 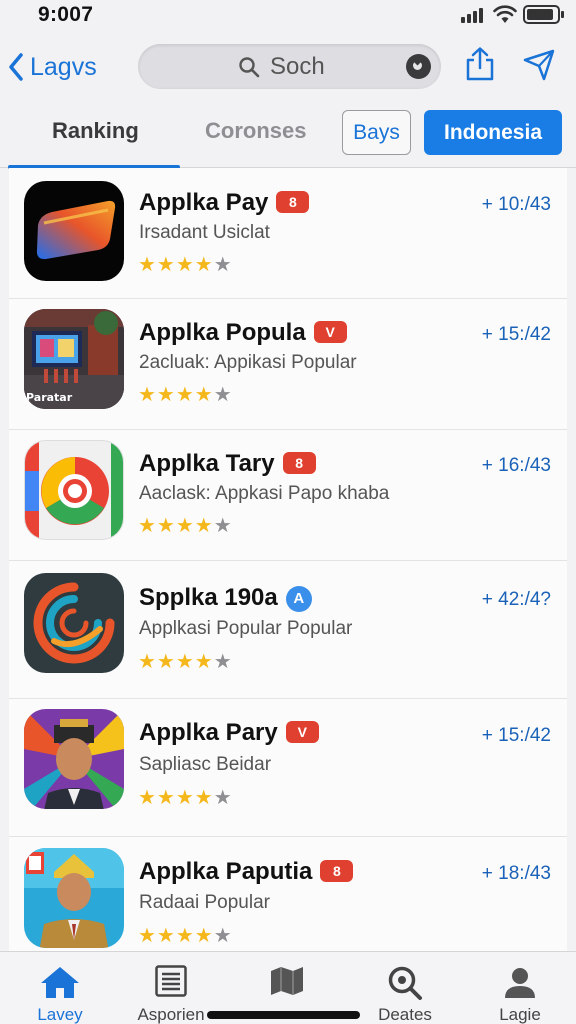 I want to click on app-subtitle: Sapliasc Beidar, so click(x=205, y=764).